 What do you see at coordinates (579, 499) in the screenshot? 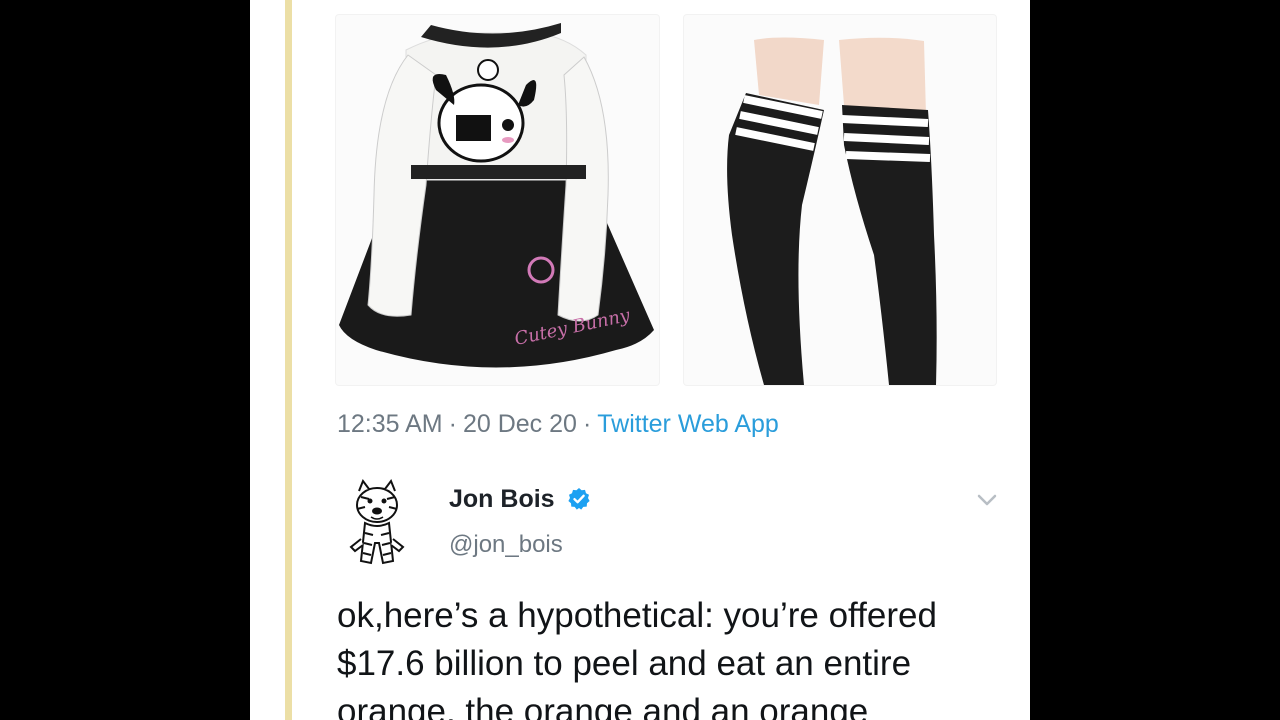
I see `verified-badge-icon` at bounding box center [579, 499].